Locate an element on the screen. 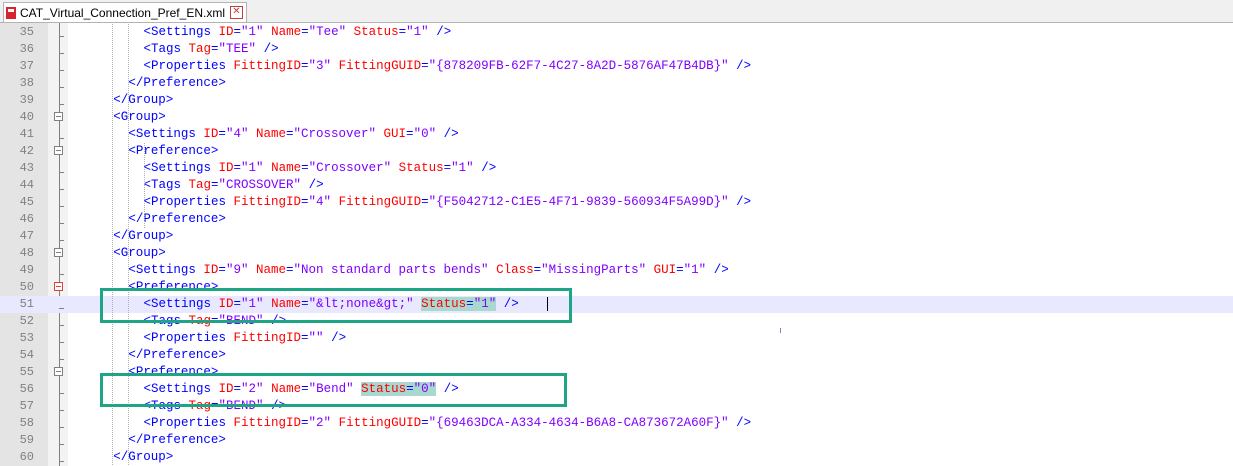 The image size is (1233, 466). line-number: 47 is located at coordinates (26, 236).